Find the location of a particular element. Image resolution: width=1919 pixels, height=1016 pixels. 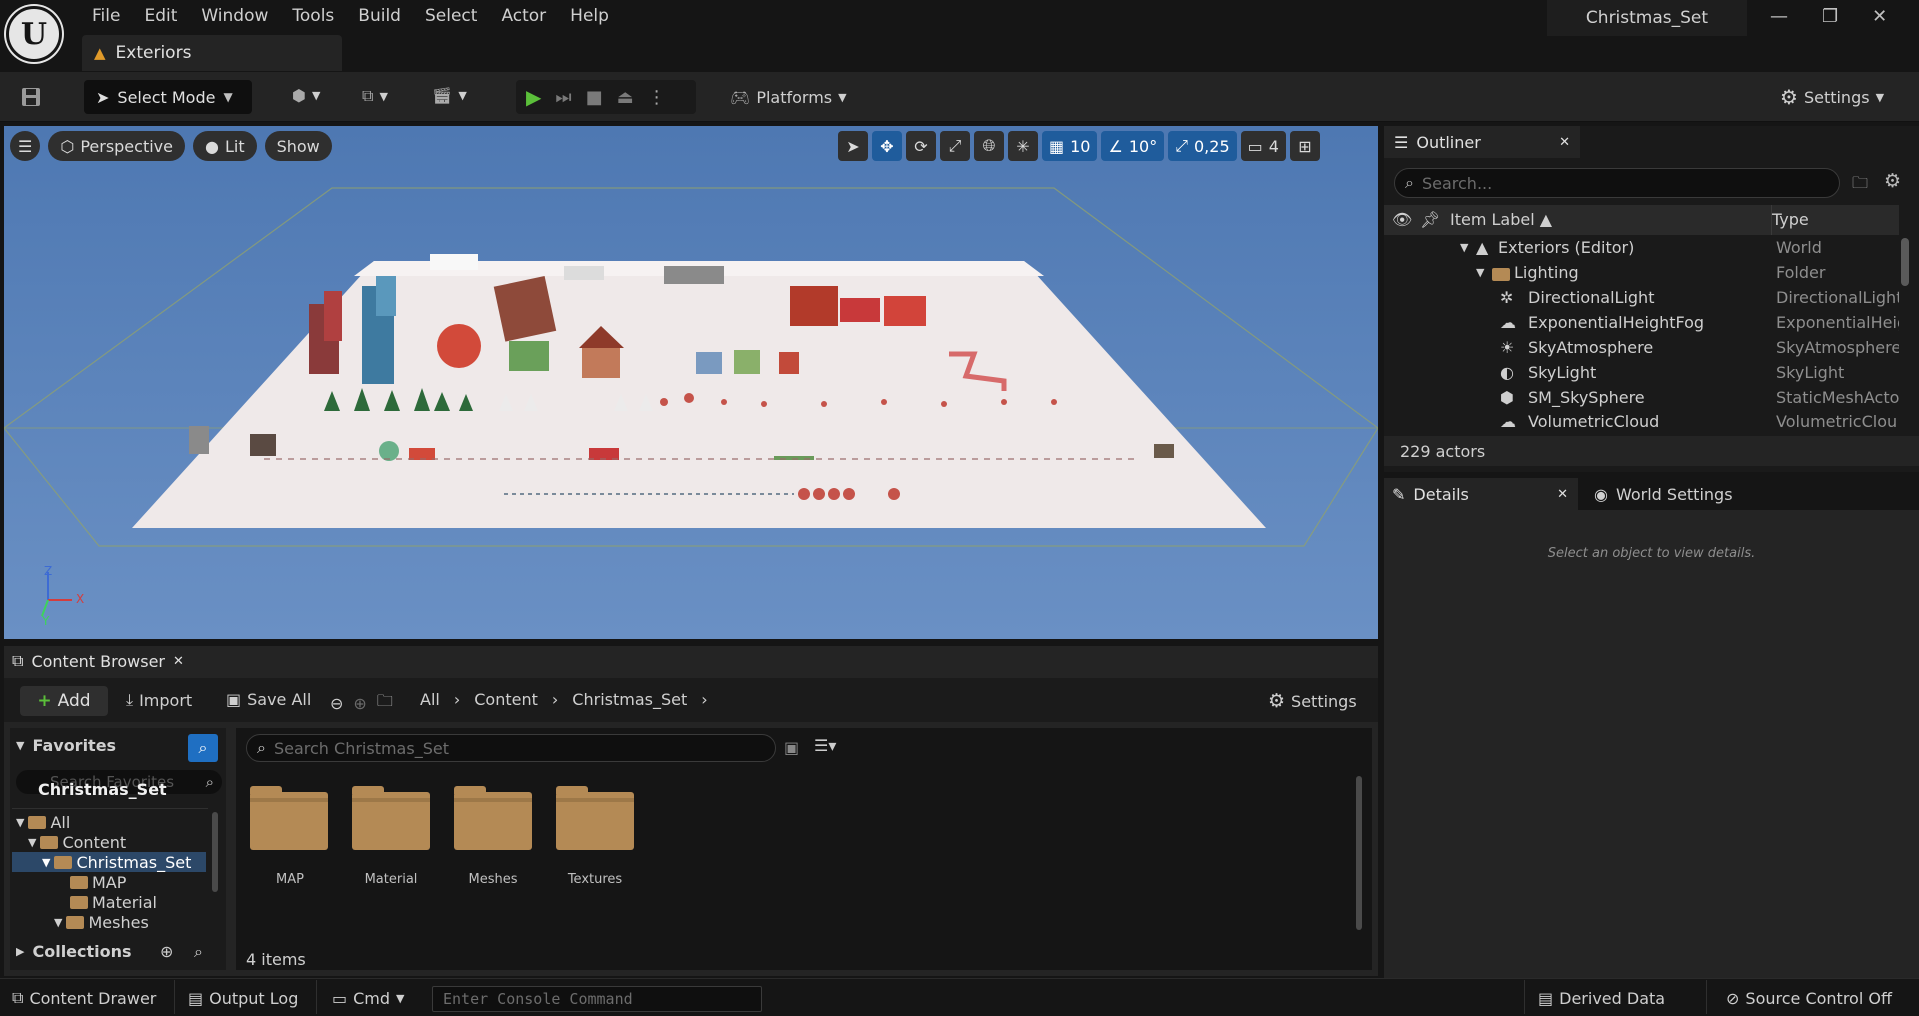

select-tool-icon: ➤ is located at coordinates (853, 146).